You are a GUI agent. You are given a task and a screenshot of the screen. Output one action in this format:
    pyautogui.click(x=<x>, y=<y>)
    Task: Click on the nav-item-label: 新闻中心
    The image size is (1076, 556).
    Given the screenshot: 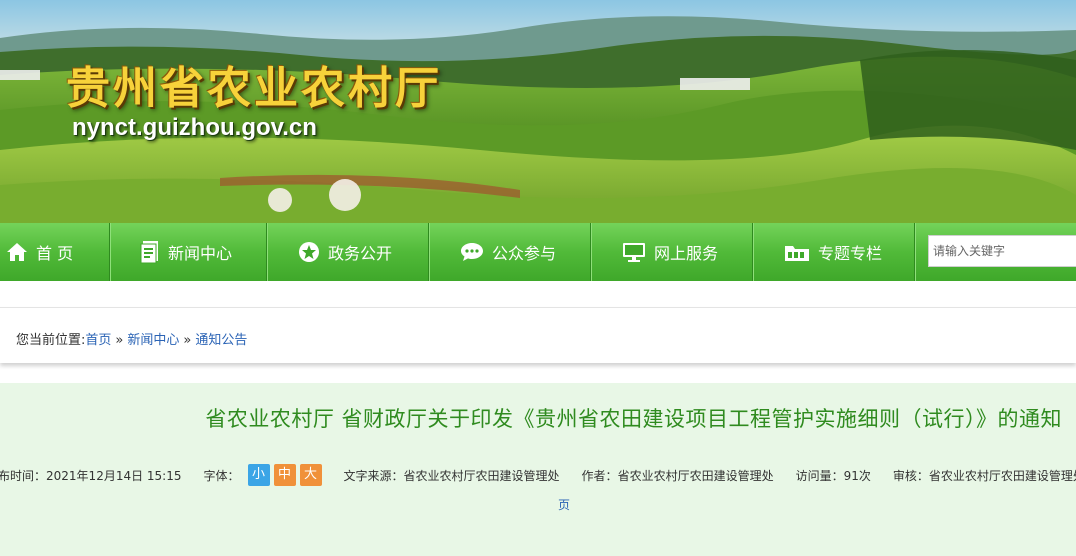 What is the action you would take?
    pyautogui.click(x=200, y=253)
    